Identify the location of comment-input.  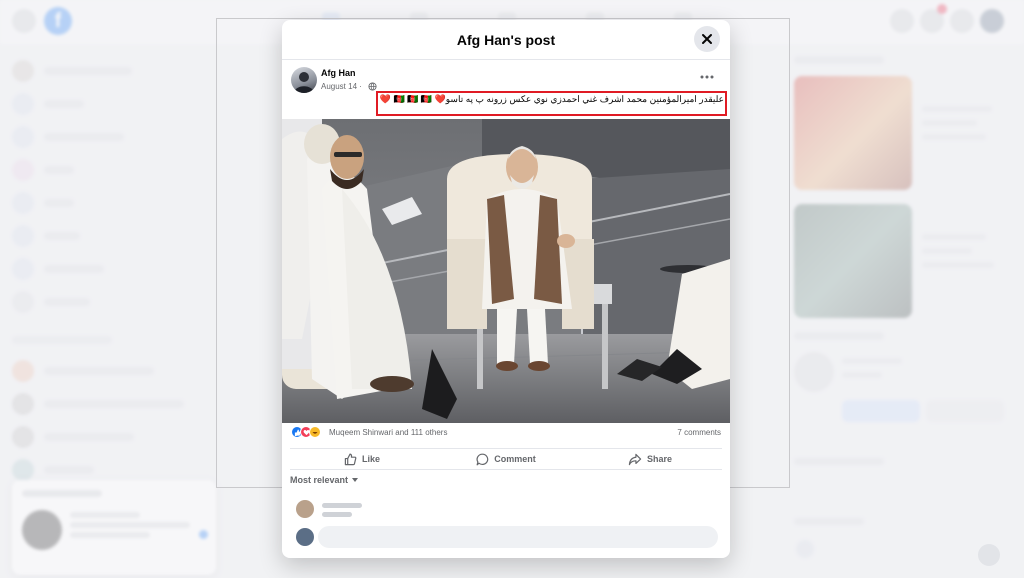
(518, 537).